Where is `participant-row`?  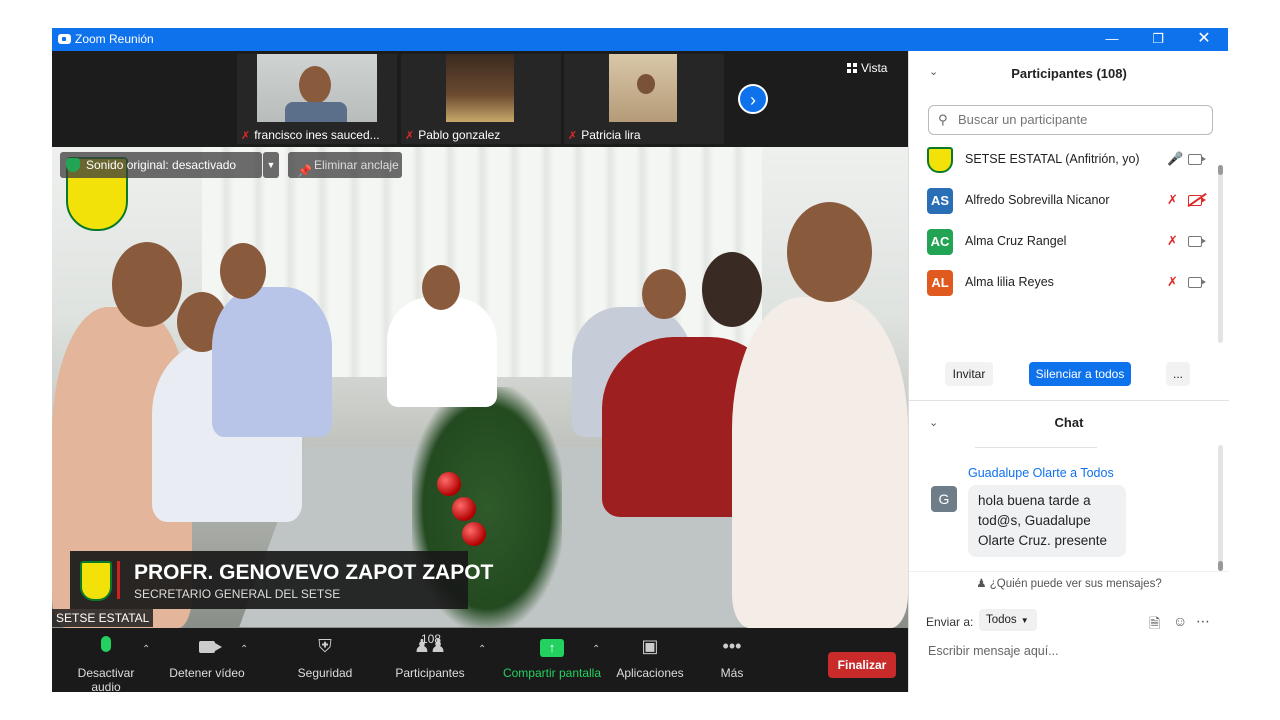 participant-row is located at coordinates (1059, 305).